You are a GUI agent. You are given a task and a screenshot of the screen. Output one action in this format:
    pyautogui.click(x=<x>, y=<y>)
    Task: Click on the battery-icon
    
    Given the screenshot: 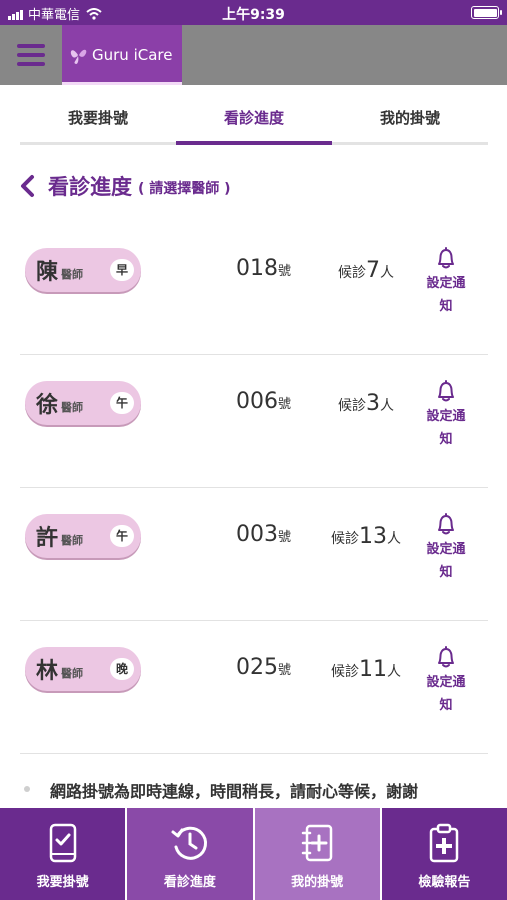 What is the action you would take?
    pyautogui.click(x=486, y=12)
    